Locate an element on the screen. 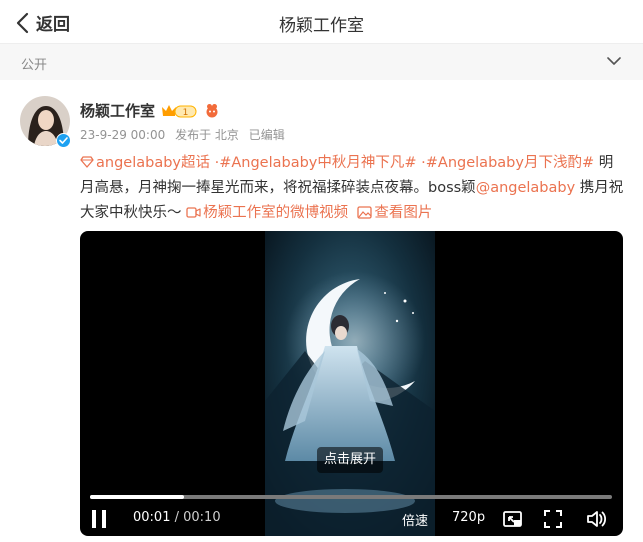  mention-link: @angelababy is located at coordinates (526, 188).